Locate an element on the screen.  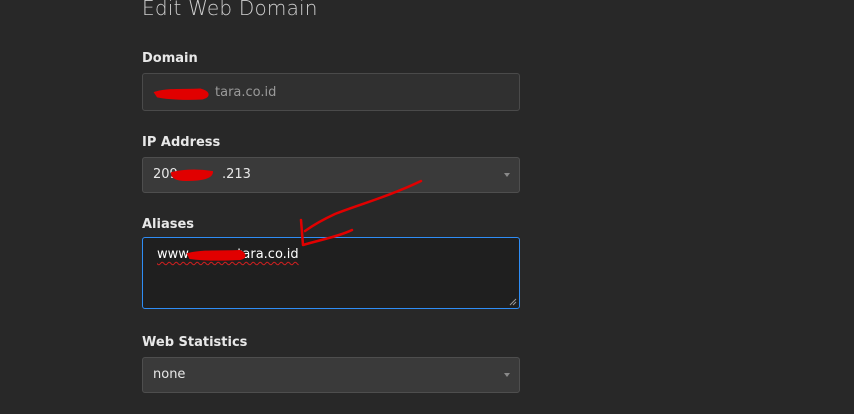
ip-address-label: IP Address is located at coordinates (181, 142).